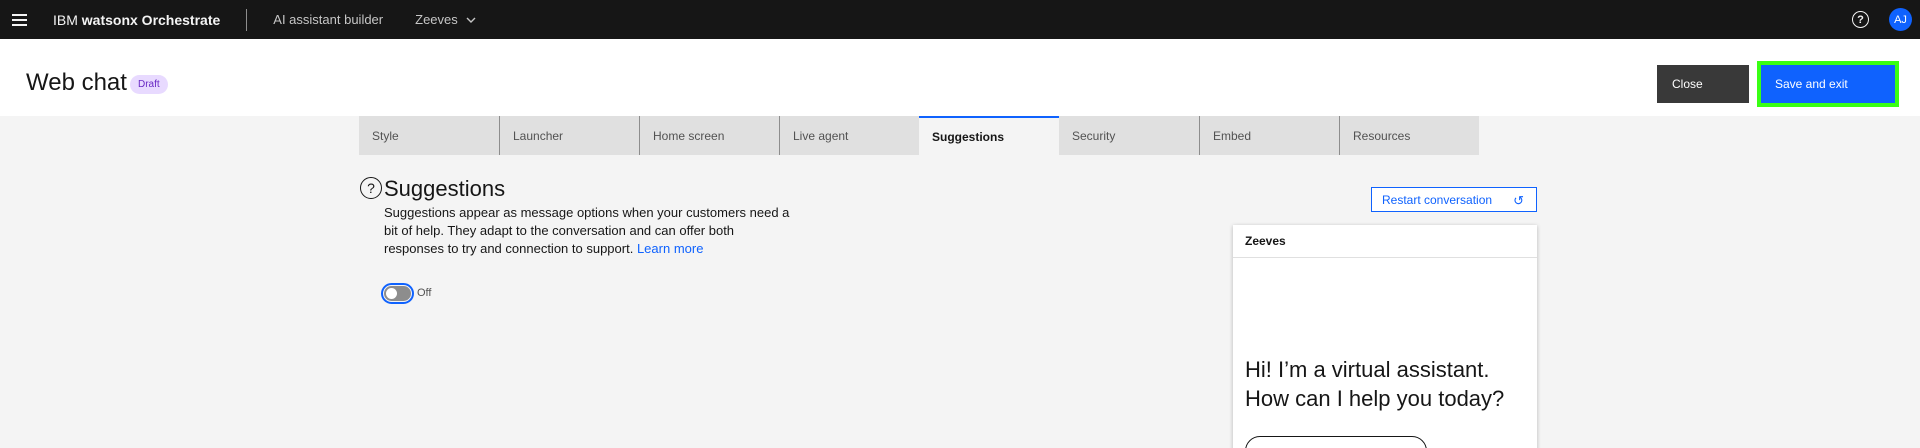 The height and width of the screenshot is (448, 1920). What do you see at coordinates (149, 84) in the screenshot?
I see `status-badge: Draft` at bounding box center [149, 84].